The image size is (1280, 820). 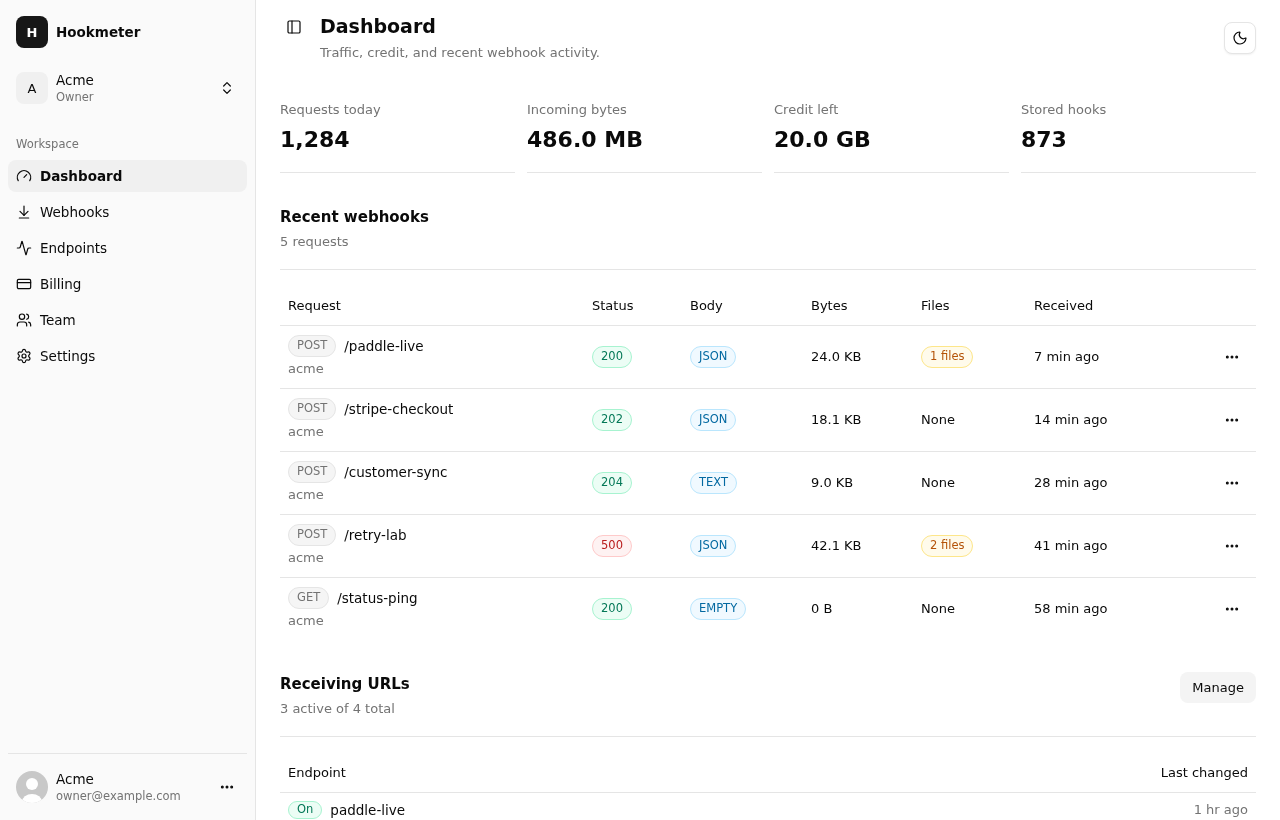 What do you see at coordinates (1204, 772) in the screenshot?
I see `column-header: Last changed` at bounding box center [1204, 772].